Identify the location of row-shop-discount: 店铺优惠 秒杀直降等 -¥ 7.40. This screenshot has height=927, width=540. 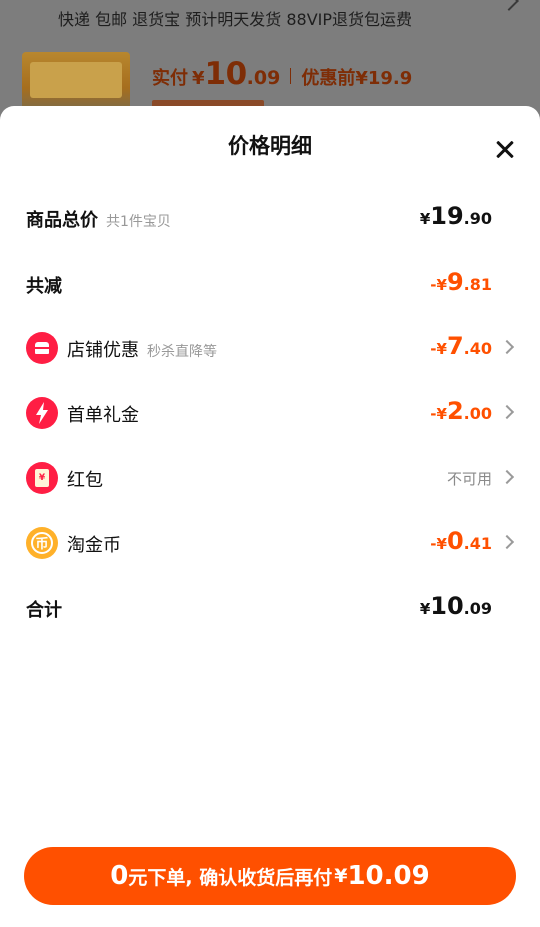
(270, 348).